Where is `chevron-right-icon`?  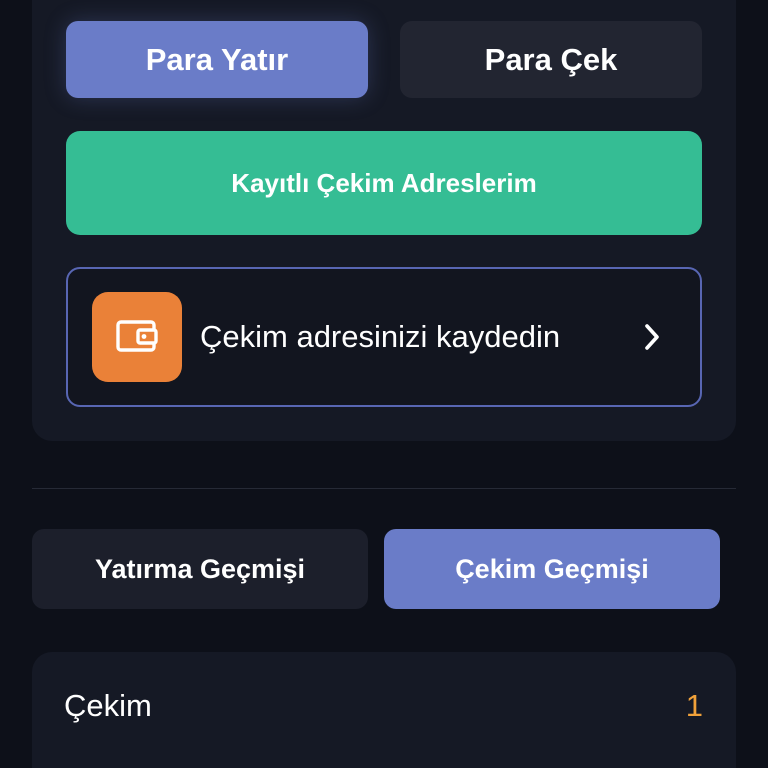 chevron-right-icon is located at coordinates (652, 337).